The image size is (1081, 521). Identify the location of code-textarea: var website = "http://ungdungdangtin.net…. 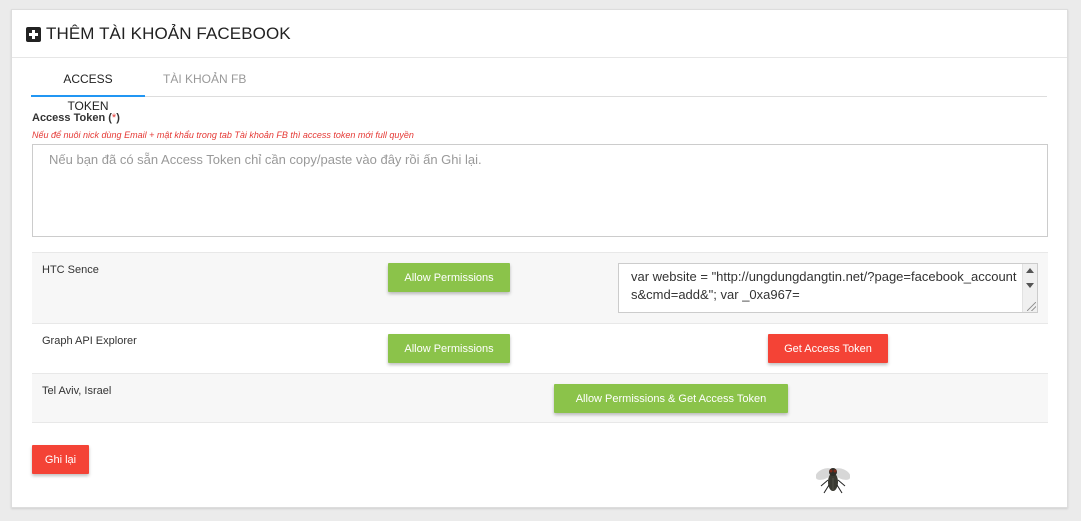
(828, 288).